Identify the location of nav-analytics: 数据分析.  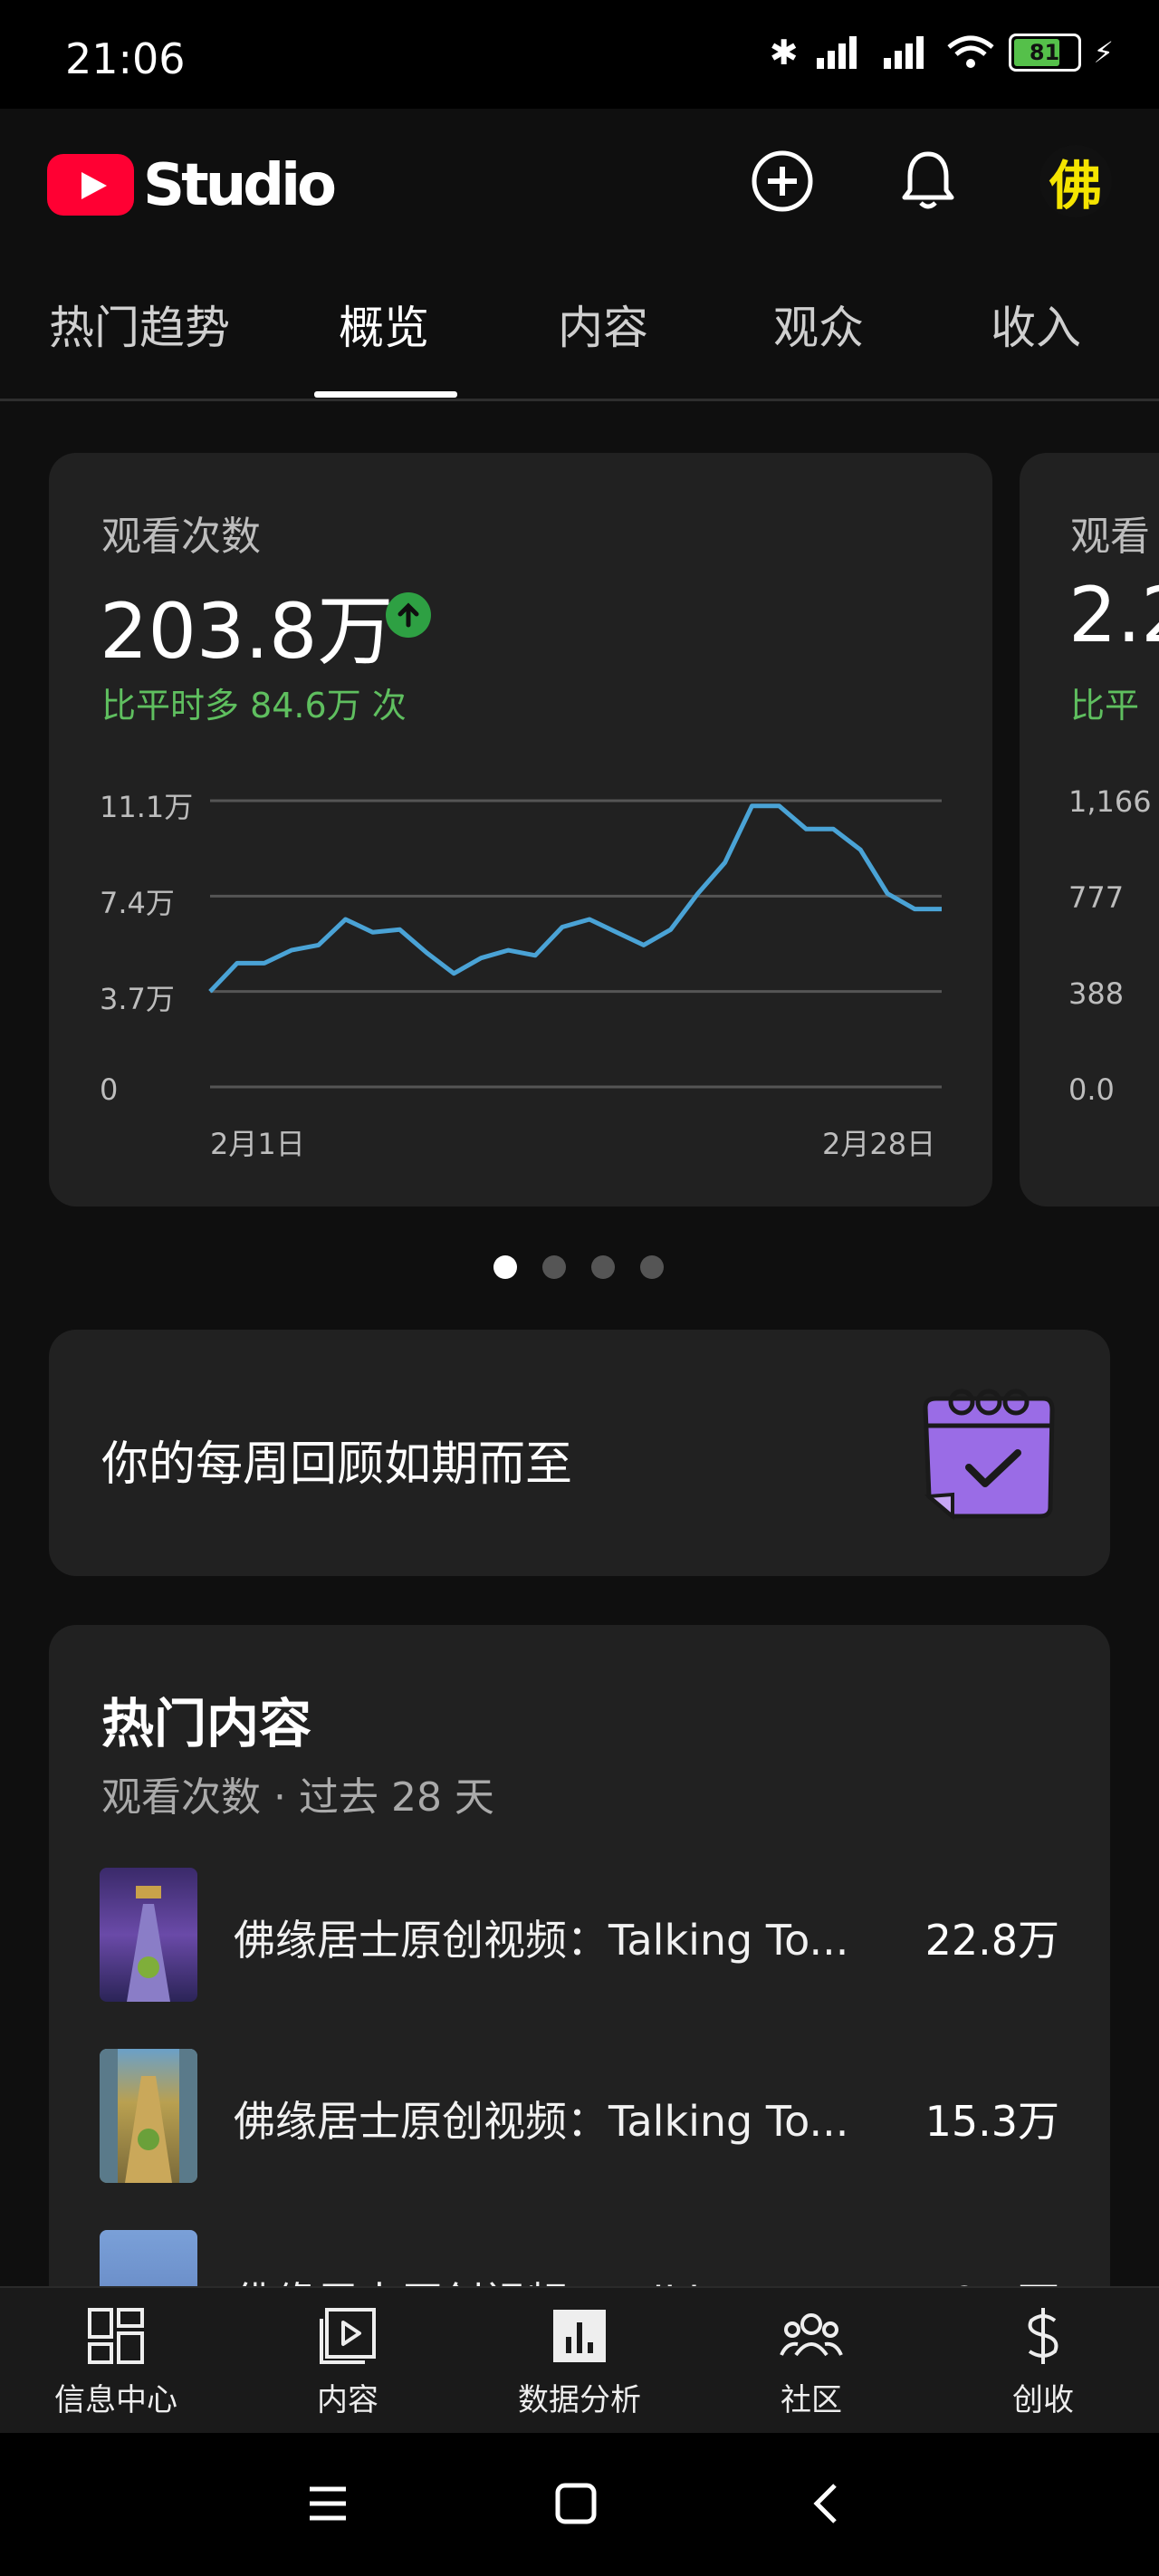
(579, 2362).